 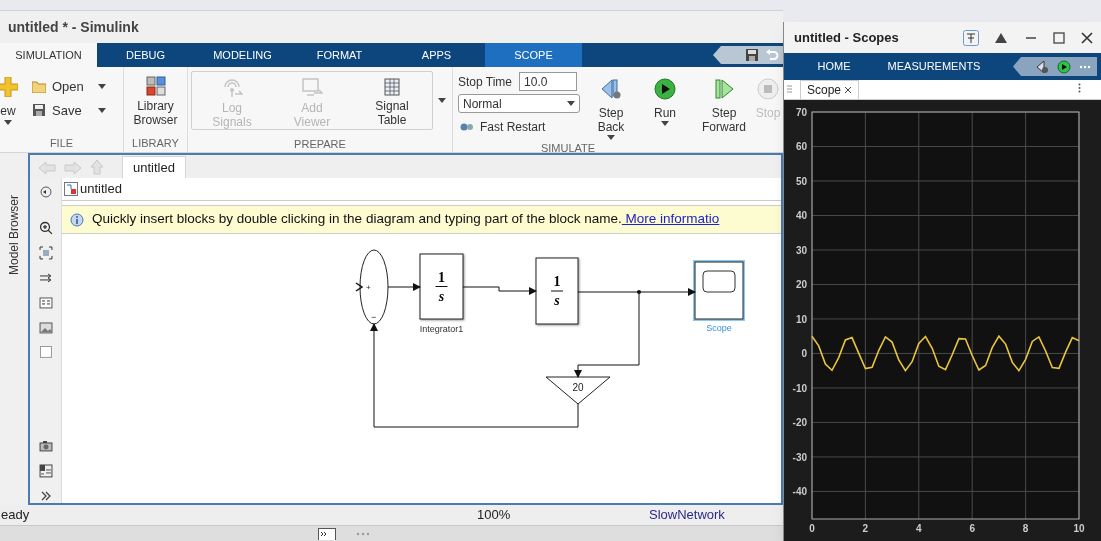 I want to click on simulation-mode-dropdown: Normal, so click(x=519, y=103).